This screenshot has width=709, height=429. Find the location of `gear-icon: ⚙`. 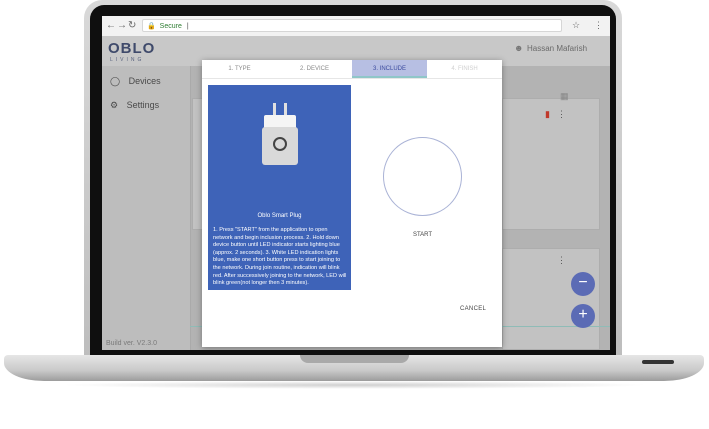

gear-icon: ⚙ is located at coordinates (114, 105).